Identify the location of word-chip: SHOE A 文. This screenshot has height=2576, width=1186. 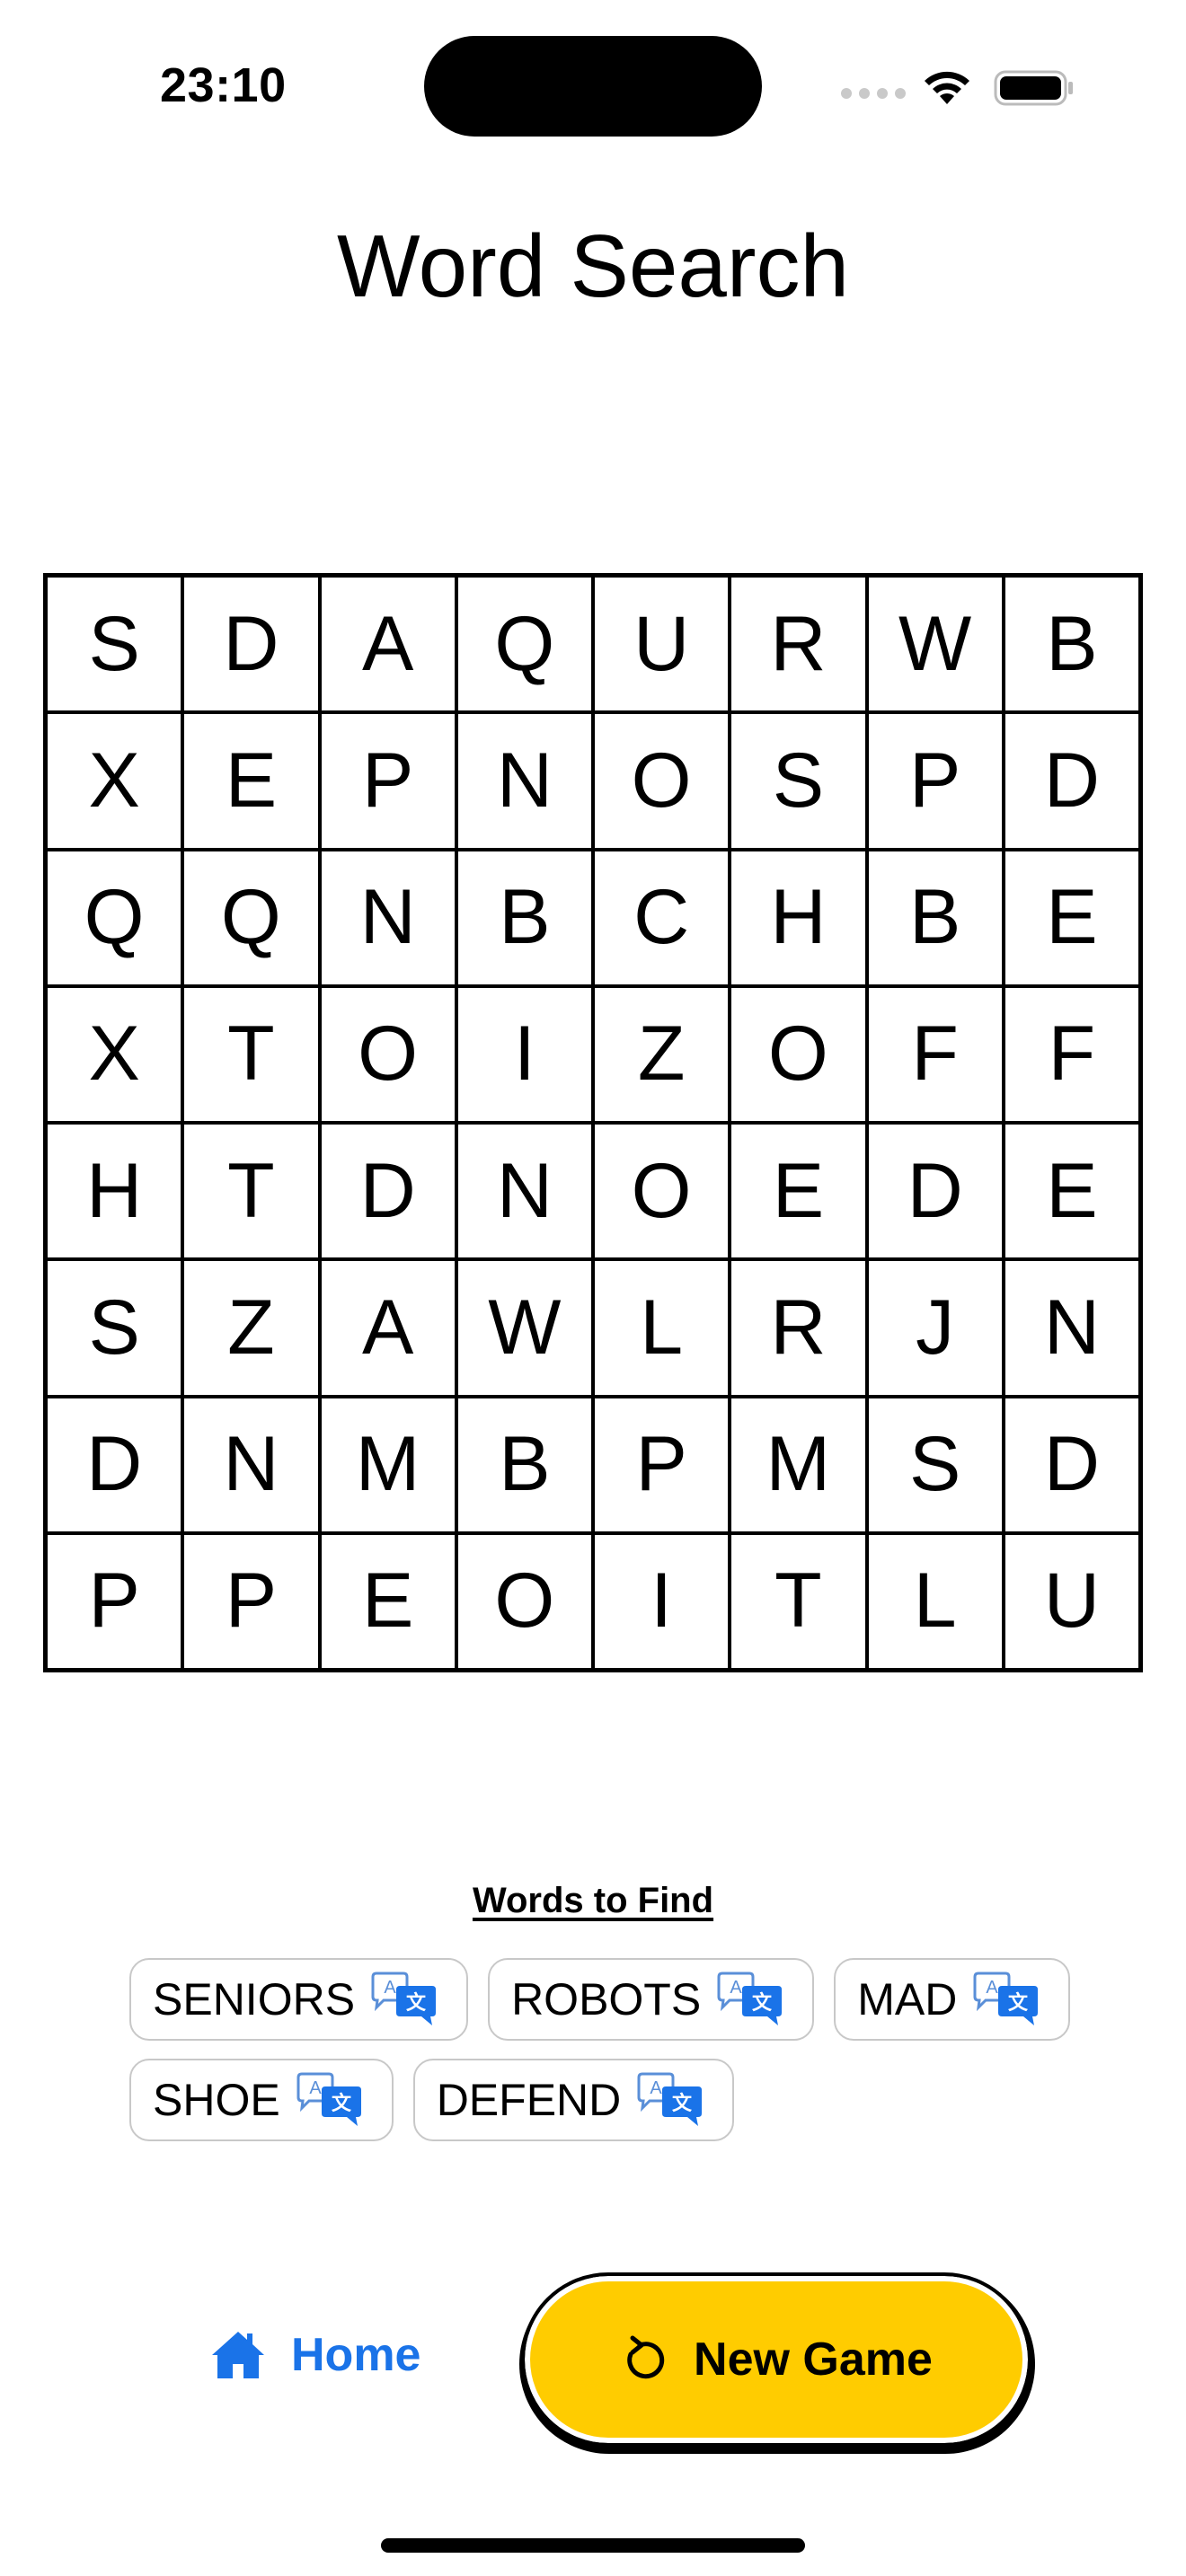
(261, 2100).